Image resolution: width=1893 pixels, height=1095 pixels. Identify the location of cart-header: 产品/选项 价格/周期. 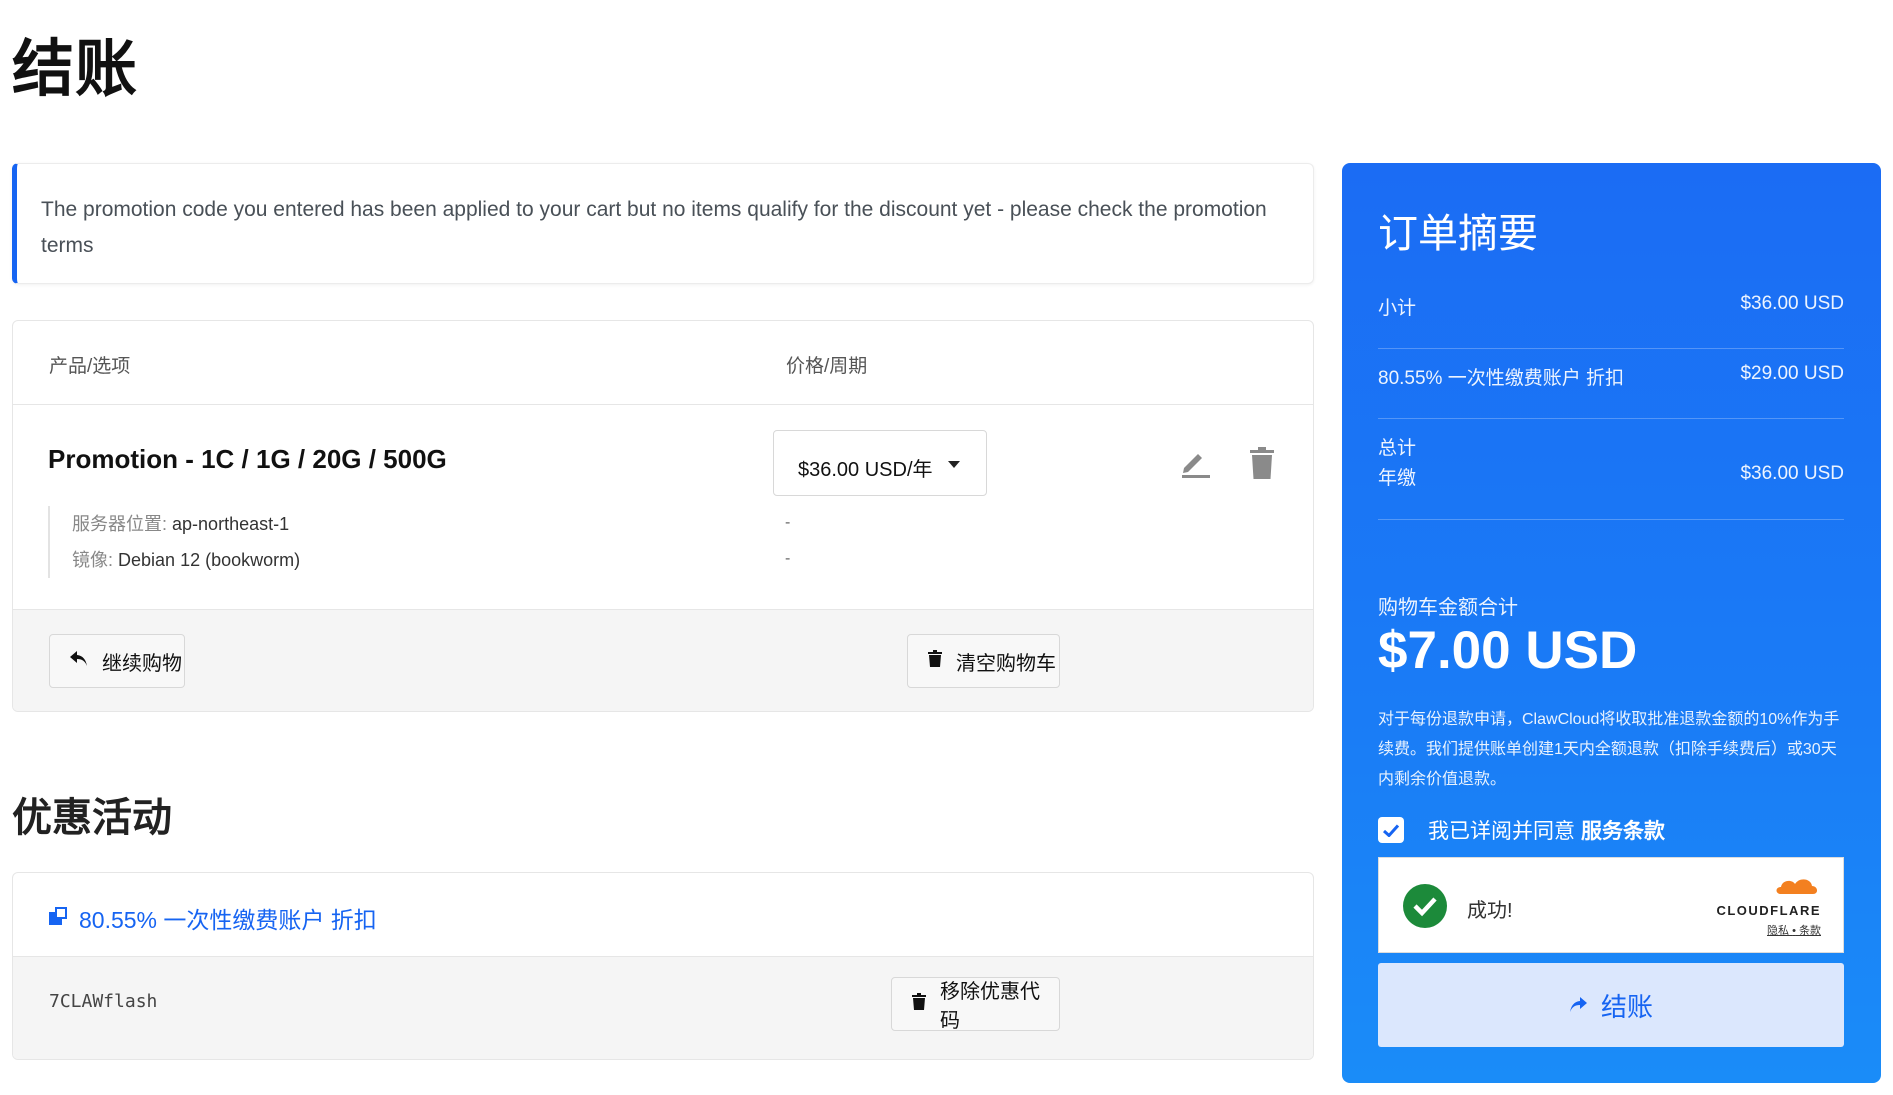
(663, 363).